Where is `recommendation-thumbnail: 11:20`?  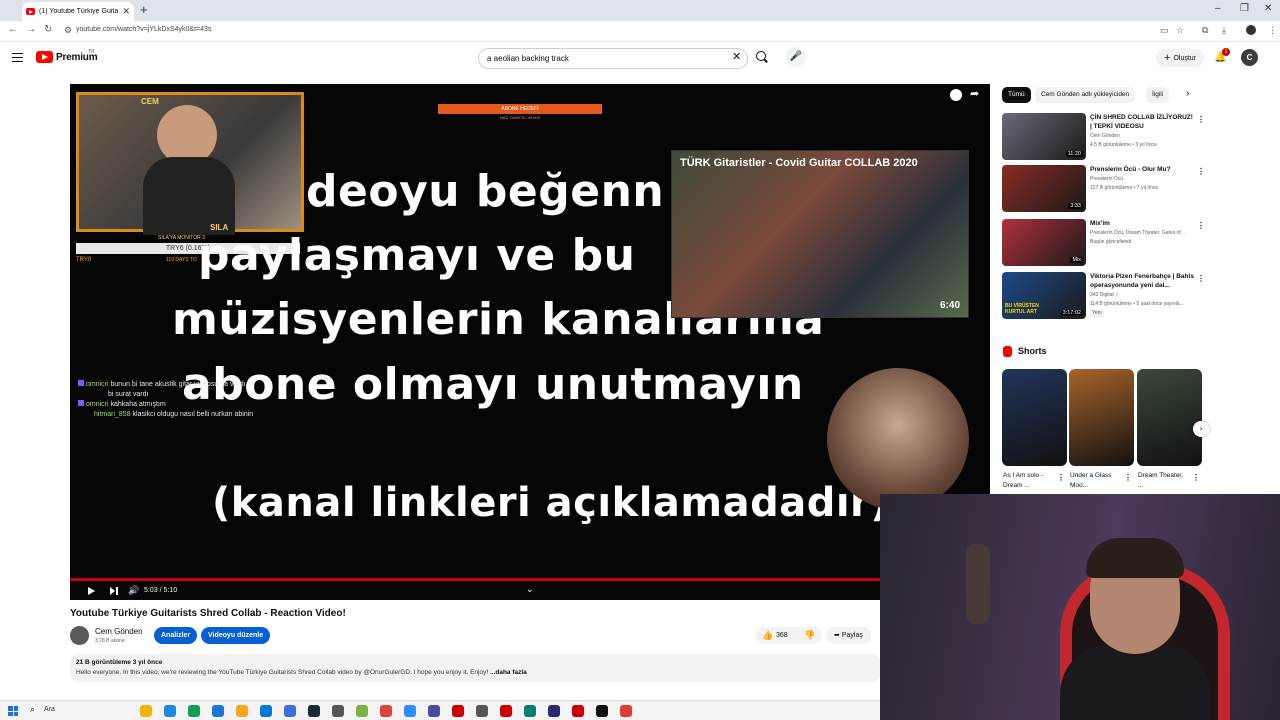 recommendation-thumbnail: 11:20 is located at coordinates (1044, 136).